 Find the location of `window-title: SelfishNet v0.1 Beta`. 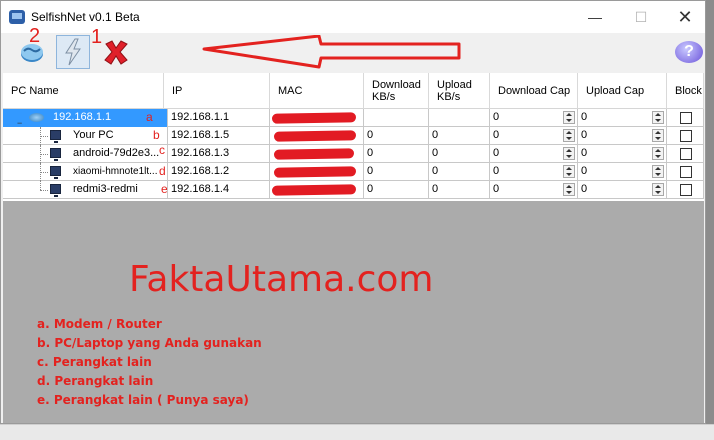

window-title: SelfishNet v0.1 Beta is located at coordinates (85, 17).